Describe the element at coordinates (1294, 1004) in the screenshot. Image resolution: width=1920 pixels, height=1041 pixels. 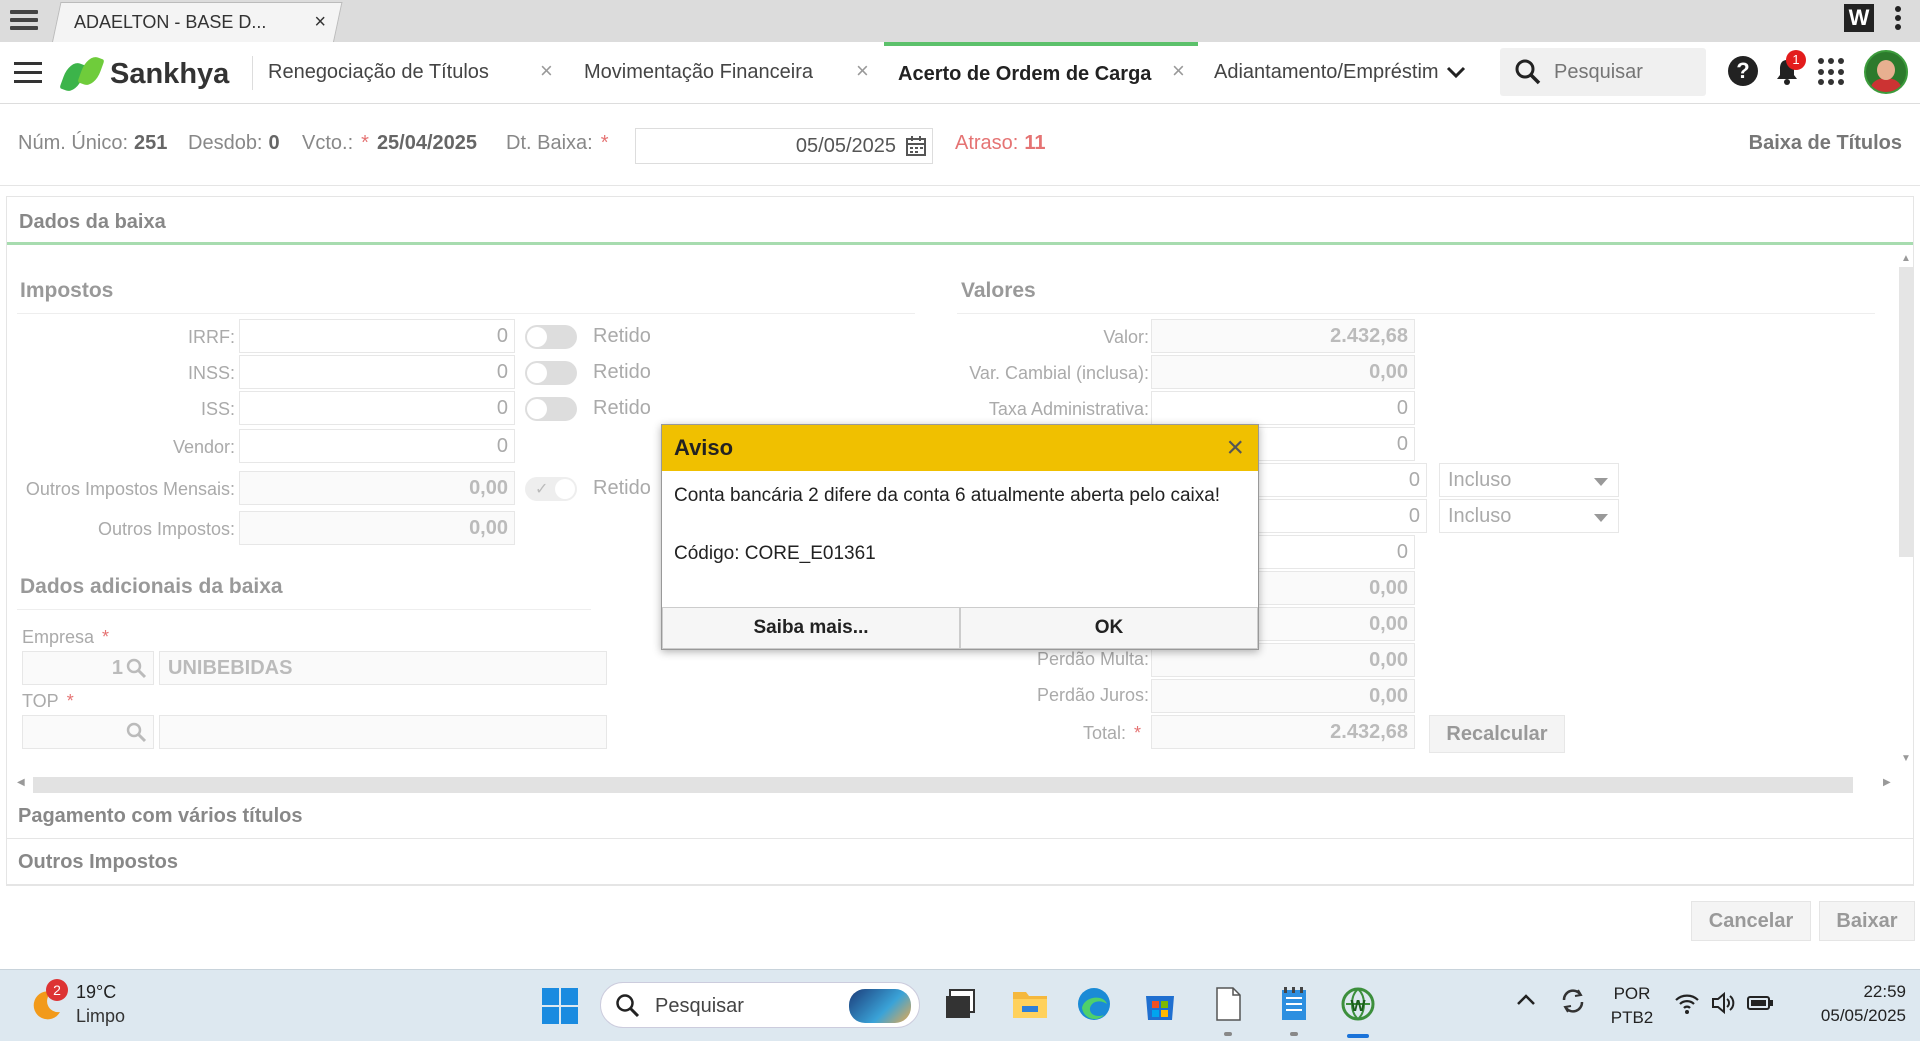
I see `notepad-icon` at that location.